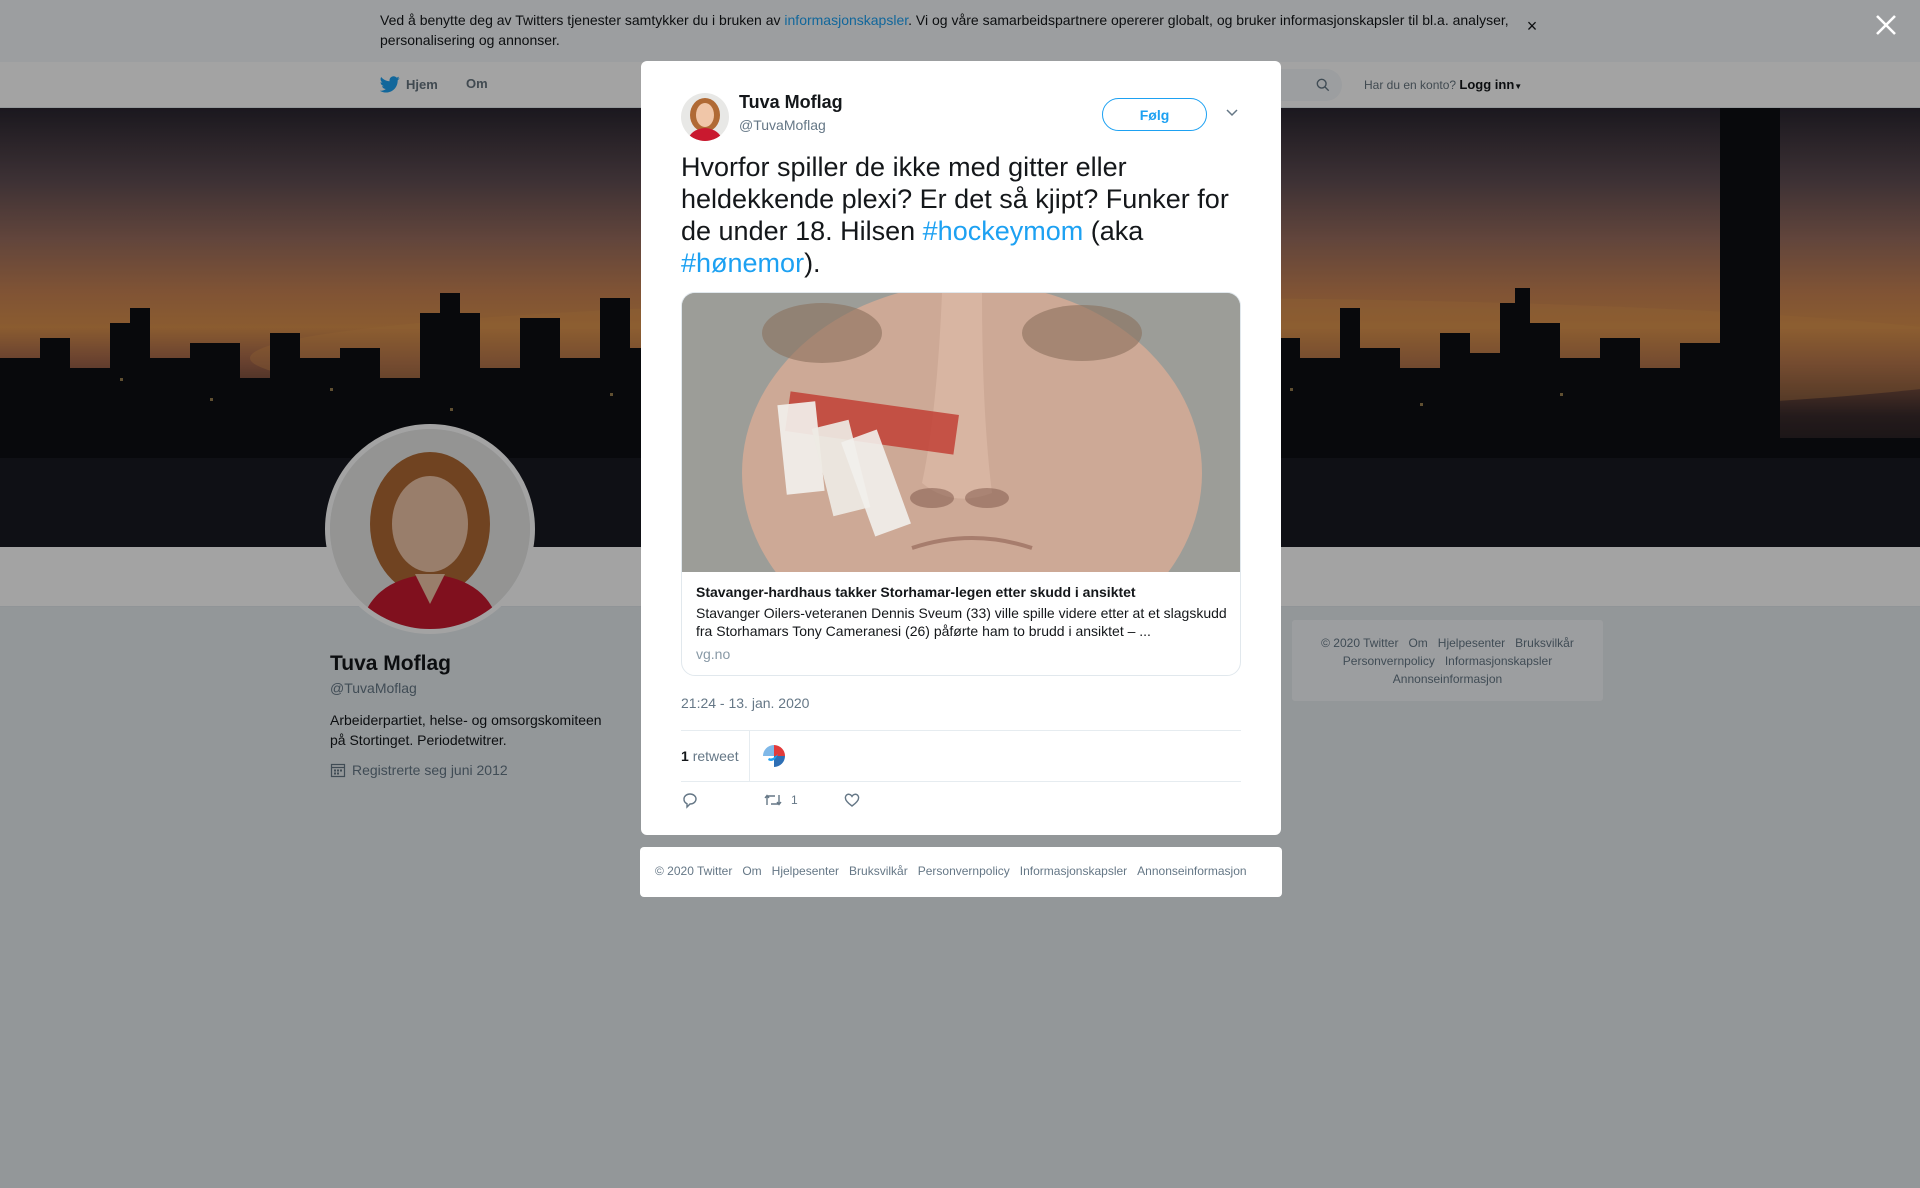  What do you see at coordinates (791, 102) in the screenshot?
I see `tweet-author-name: Tuva Moflag` at bounding box center [791, 102].